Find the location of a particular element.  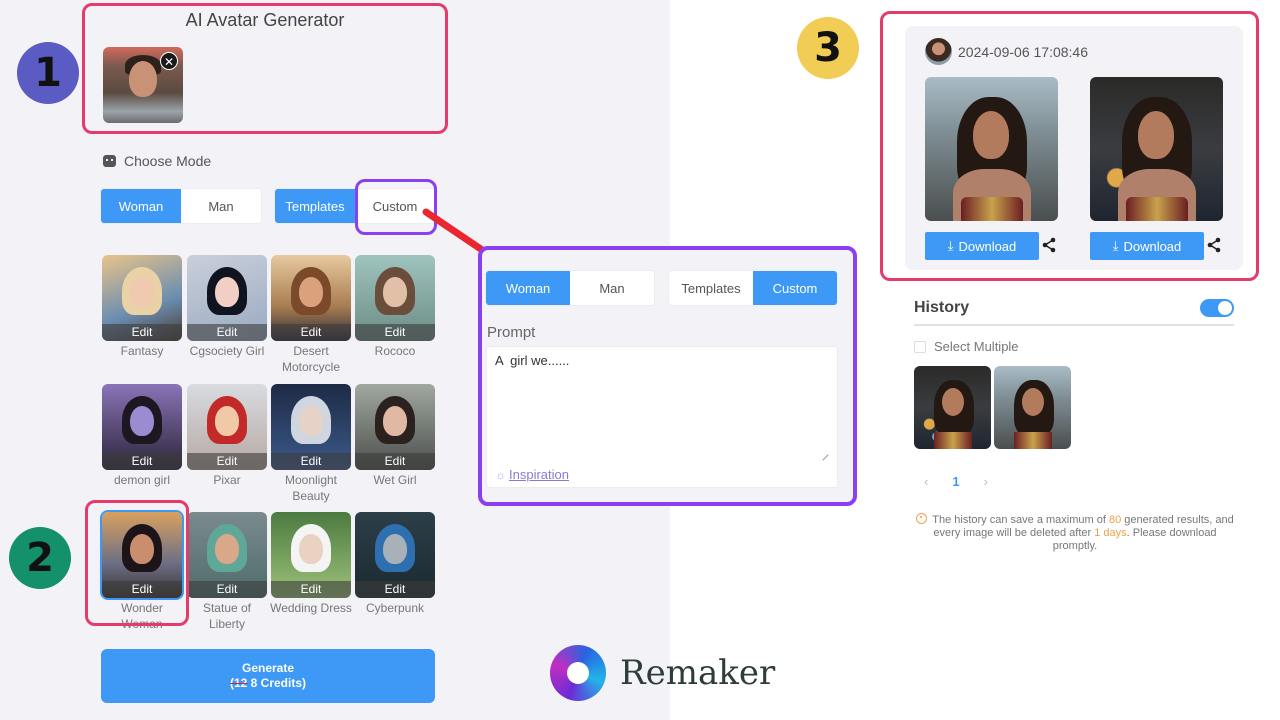

custom-custom-button: Custom is located at coordinates (795, 288).